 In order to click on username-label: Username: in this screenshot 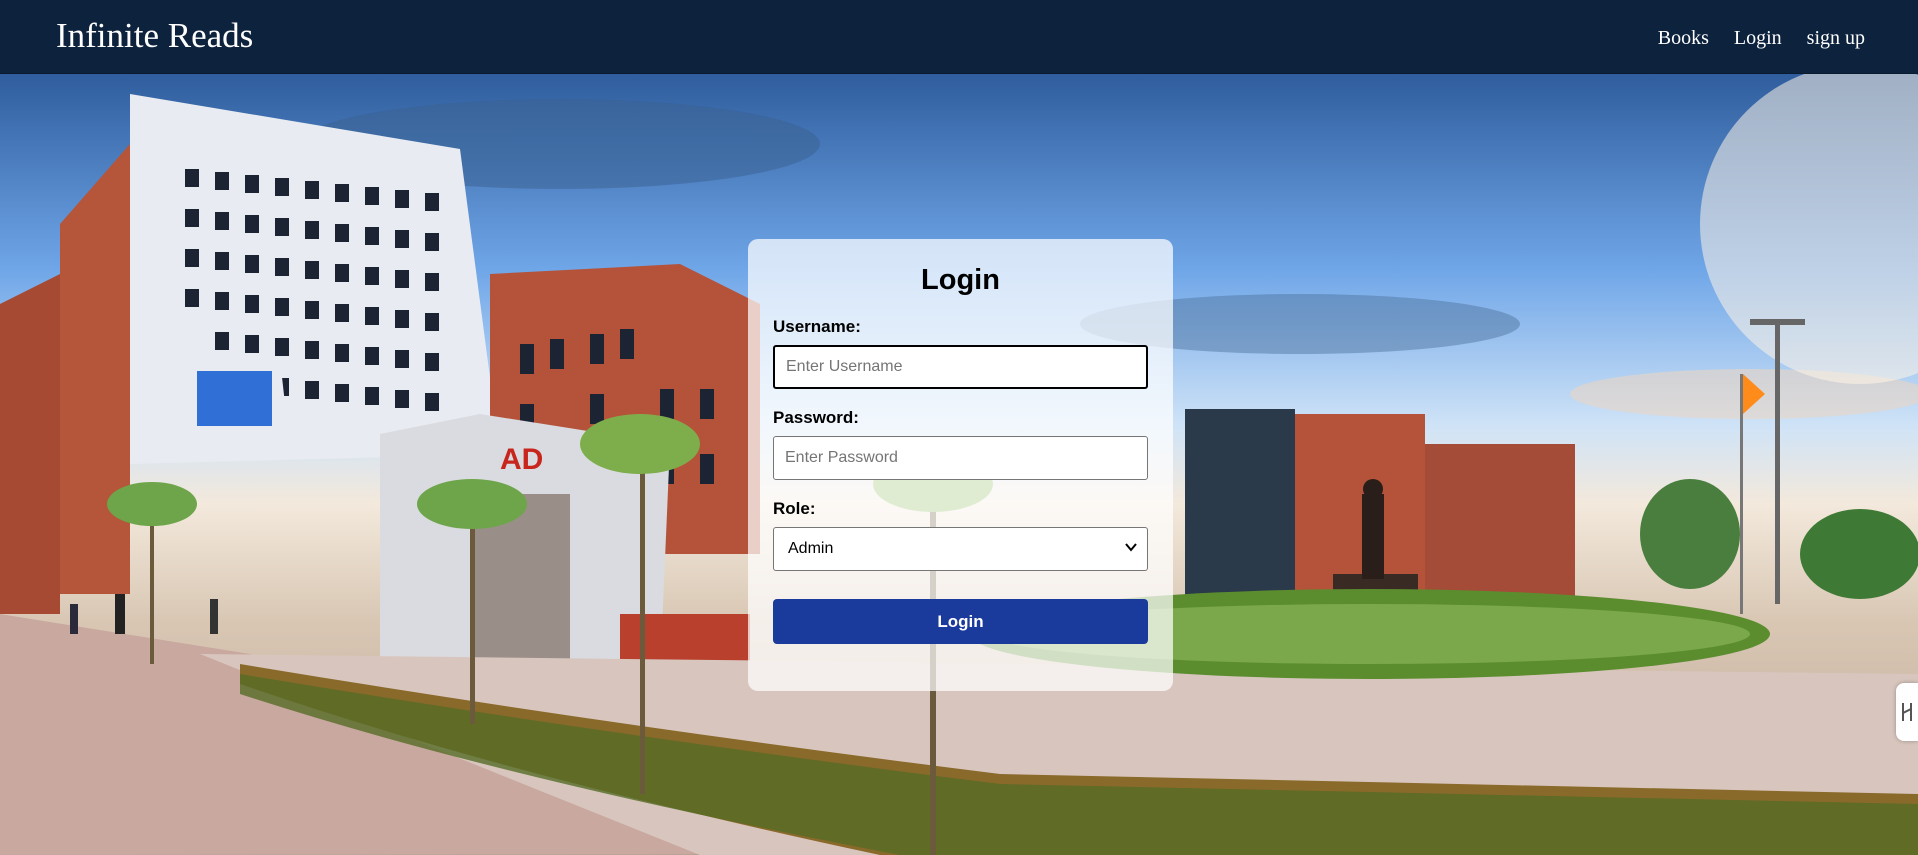, I will do `click(817, 326)`.